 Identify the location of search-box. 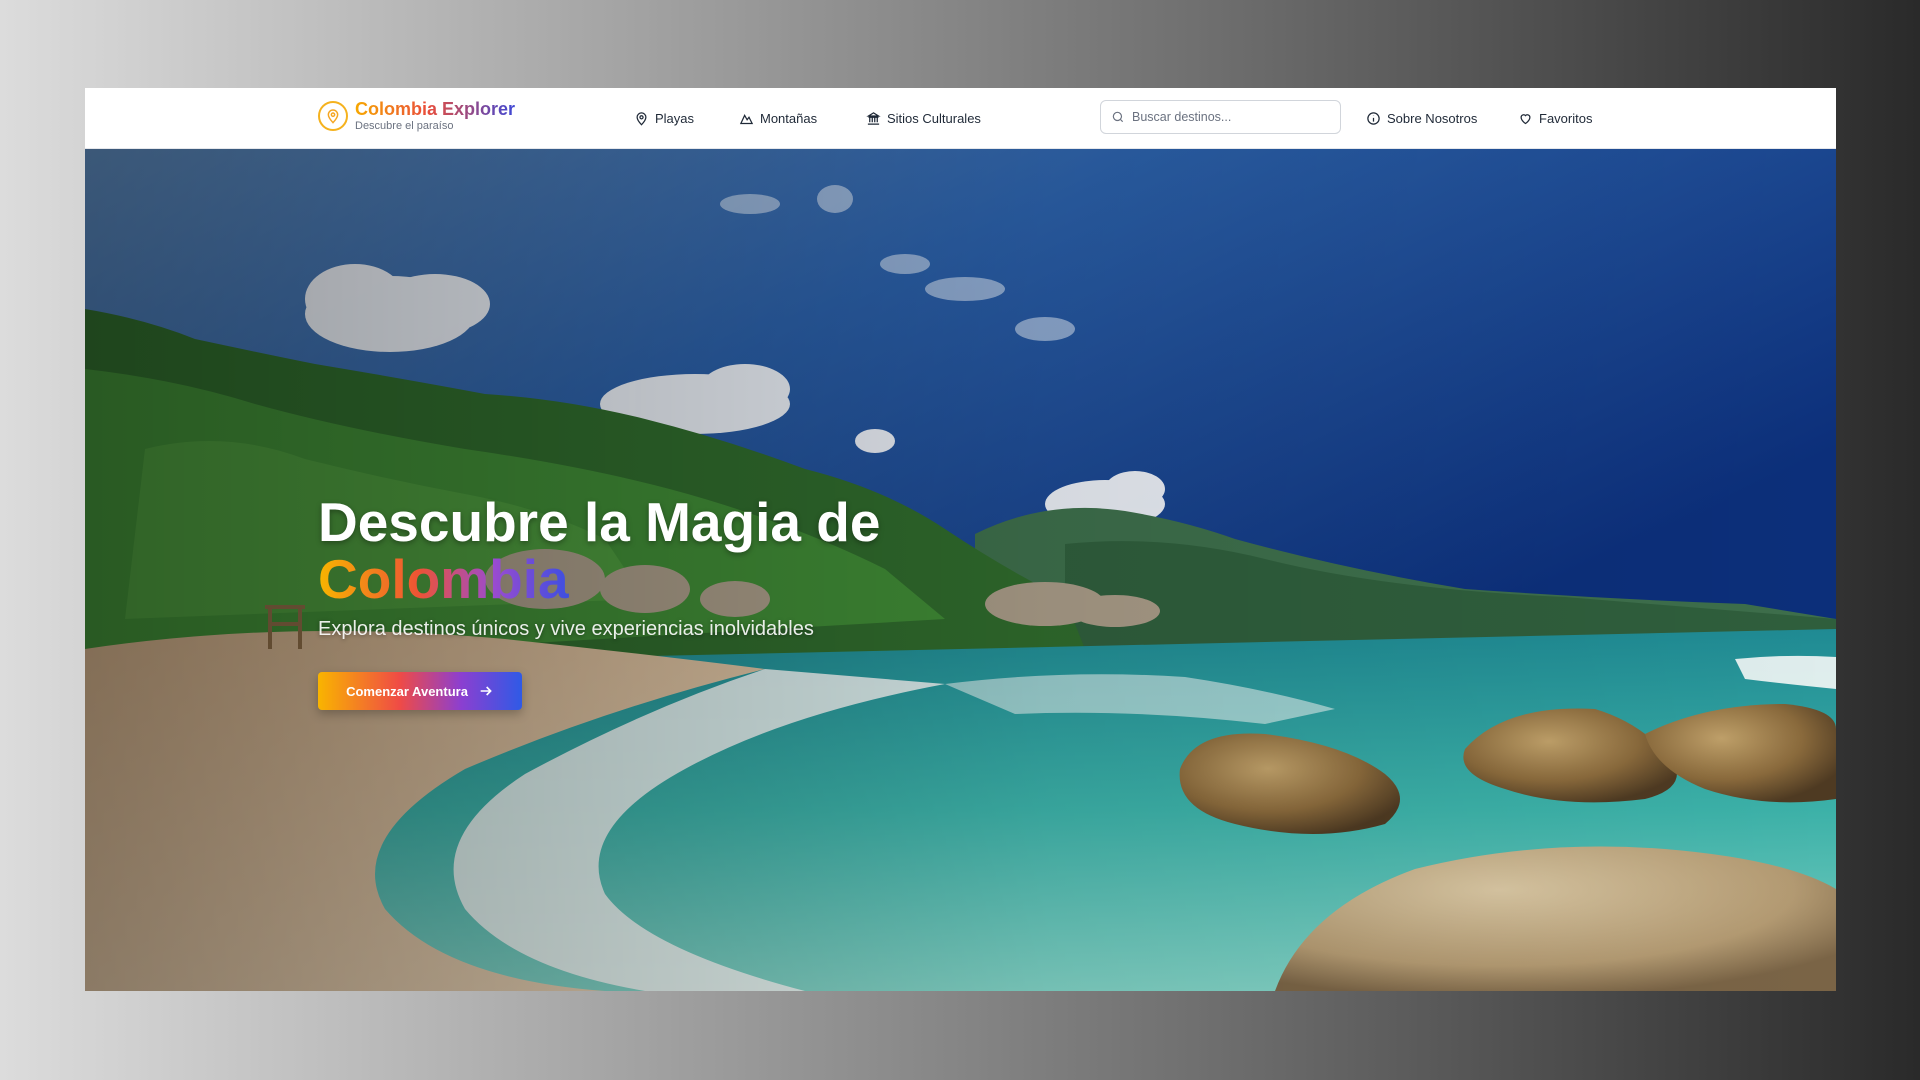
(1220, 117).